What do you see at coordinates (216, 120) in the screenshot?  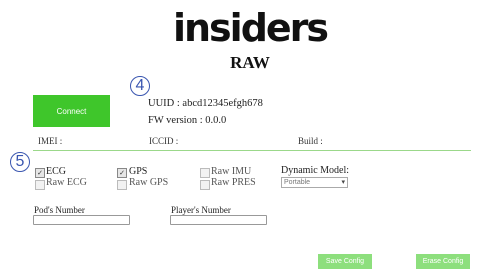 I see `fw-version-value: 0.0.0` at bounding box center [216, 120].